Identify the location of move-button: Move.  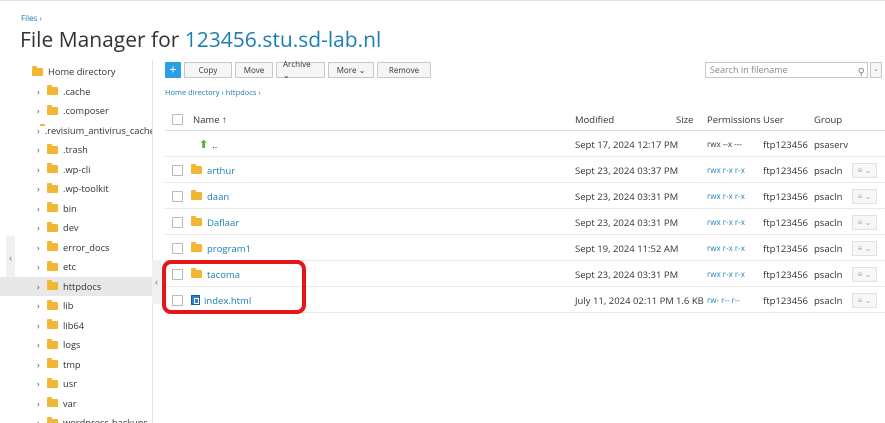
(254, 70).